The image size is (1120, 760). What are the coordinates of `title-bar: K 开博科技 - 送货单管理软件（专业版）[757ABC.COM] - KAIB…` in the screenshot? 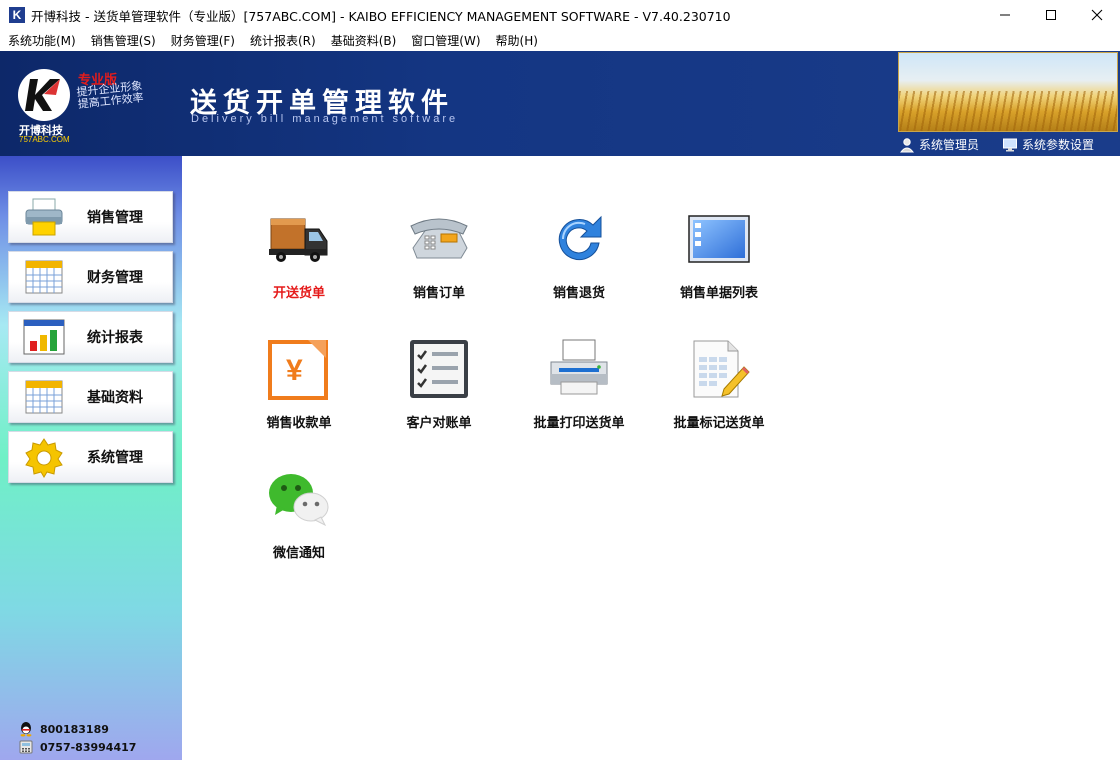 It's located at (560, 15).